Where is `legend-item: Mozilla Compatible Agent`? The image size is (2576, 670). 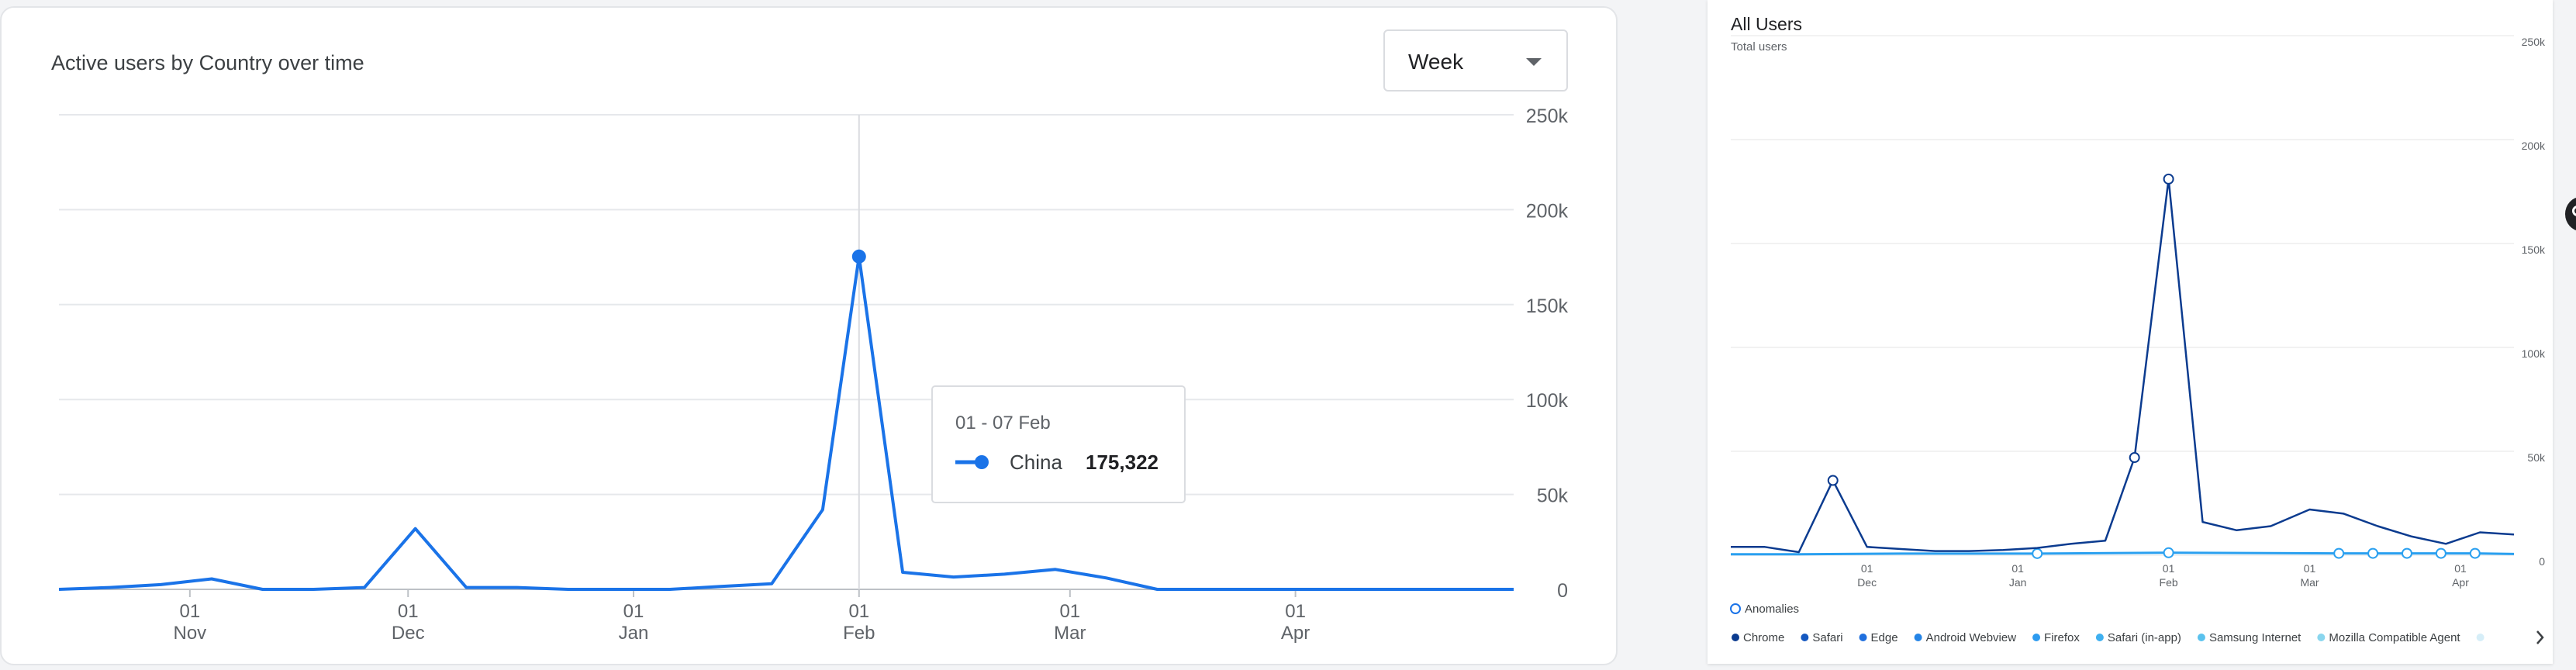
legend-item: Mozilla Compatible Agent is located at coordinates (2389, 637).